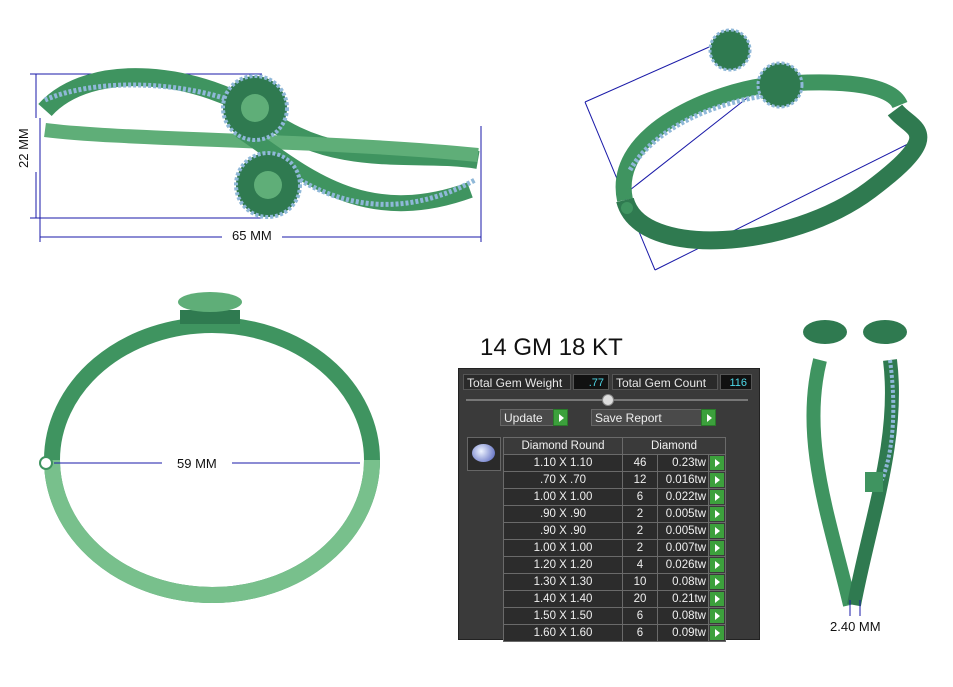 The image size is (953, 687). What do you see at coordinates (563, 446) in the screenshot?
I see `col-header-diamond-round: Diamond Round` at bounding box center [563, 446].